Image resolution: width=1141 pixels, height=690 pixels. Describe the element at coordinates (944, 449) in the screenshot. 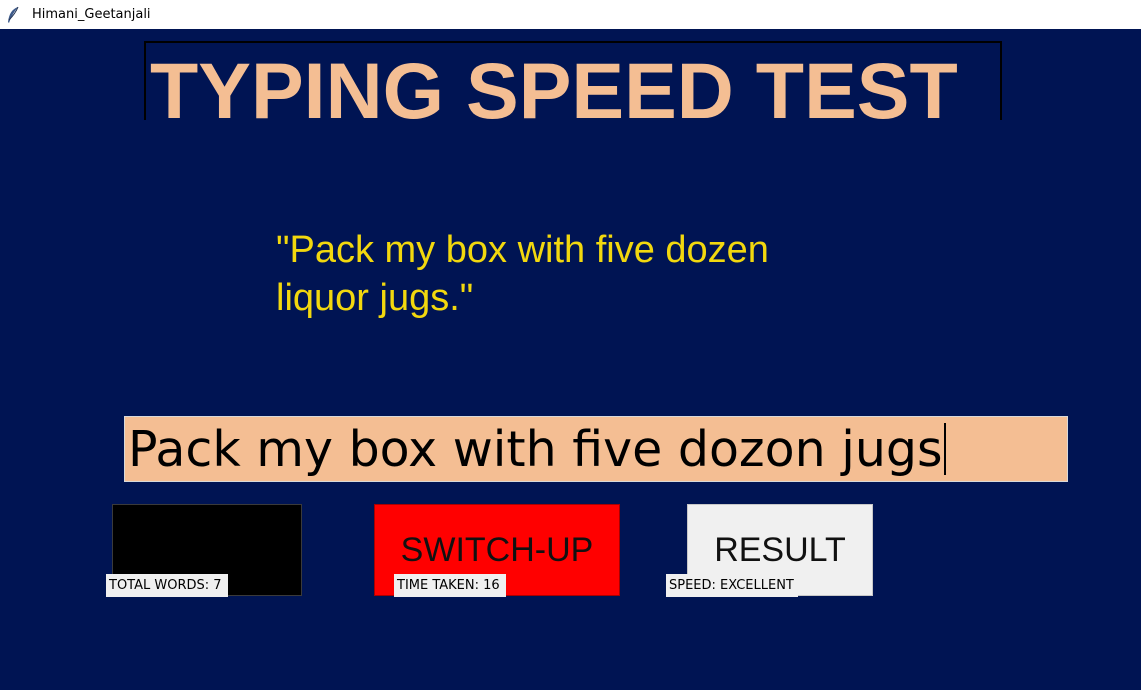

I see `text-caret` at that location.